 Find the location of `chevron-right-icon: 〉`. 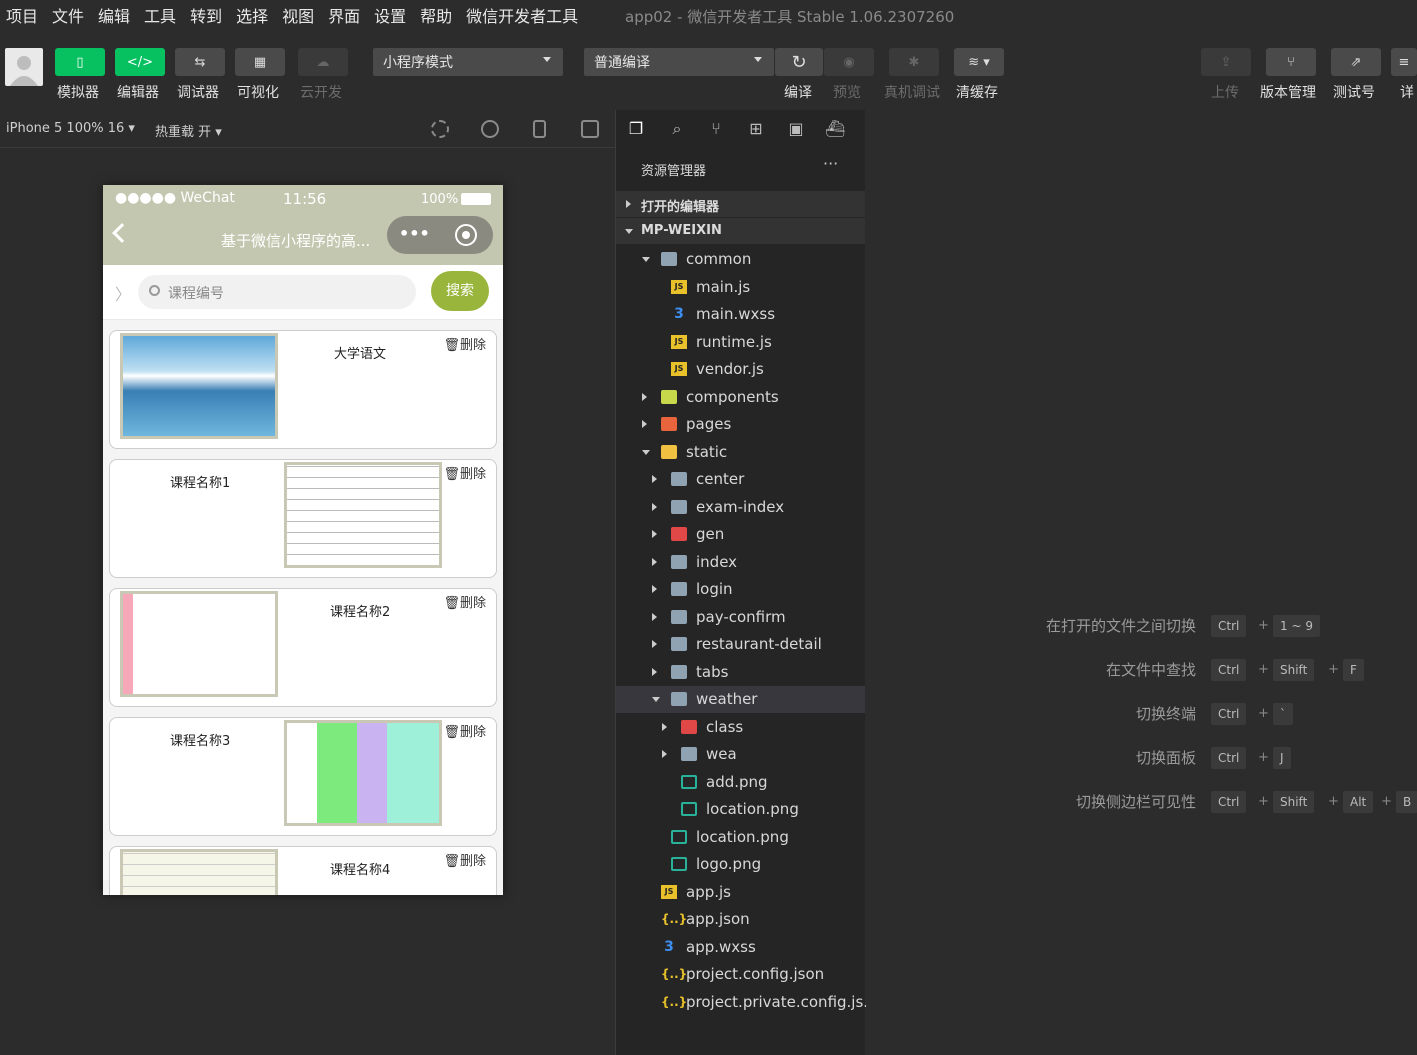

chevron-right-icon: 〉 is located at coordinates (123, 293).